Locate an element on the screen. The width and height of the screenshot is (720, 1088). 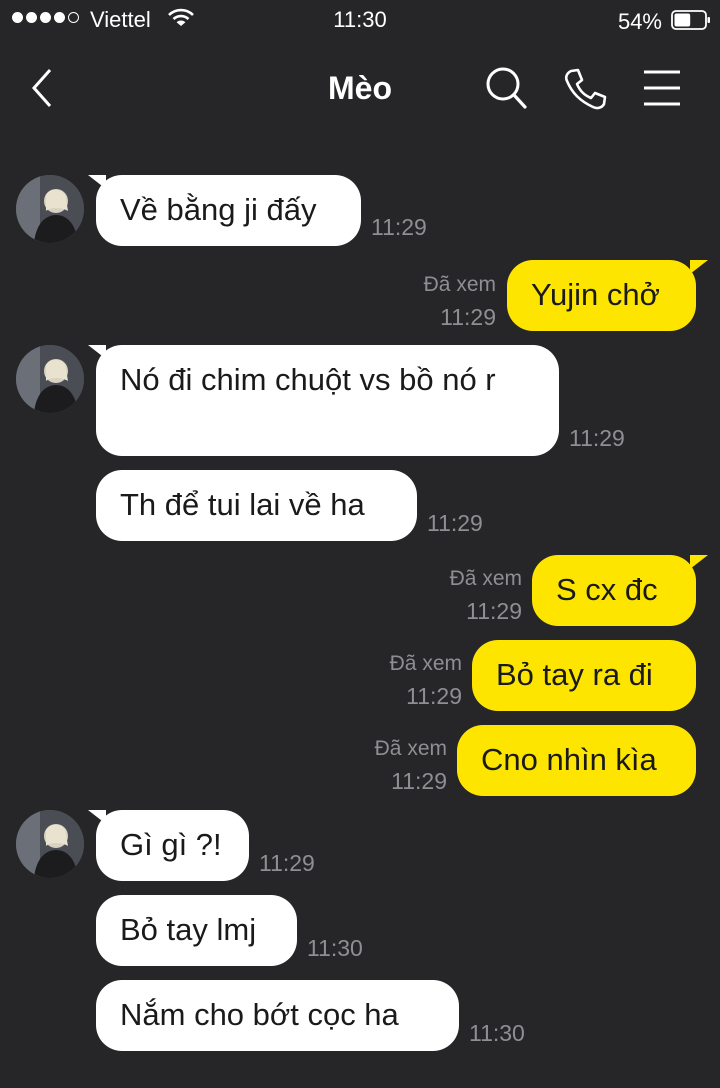
search-icon is located at coordinates (506, 88).